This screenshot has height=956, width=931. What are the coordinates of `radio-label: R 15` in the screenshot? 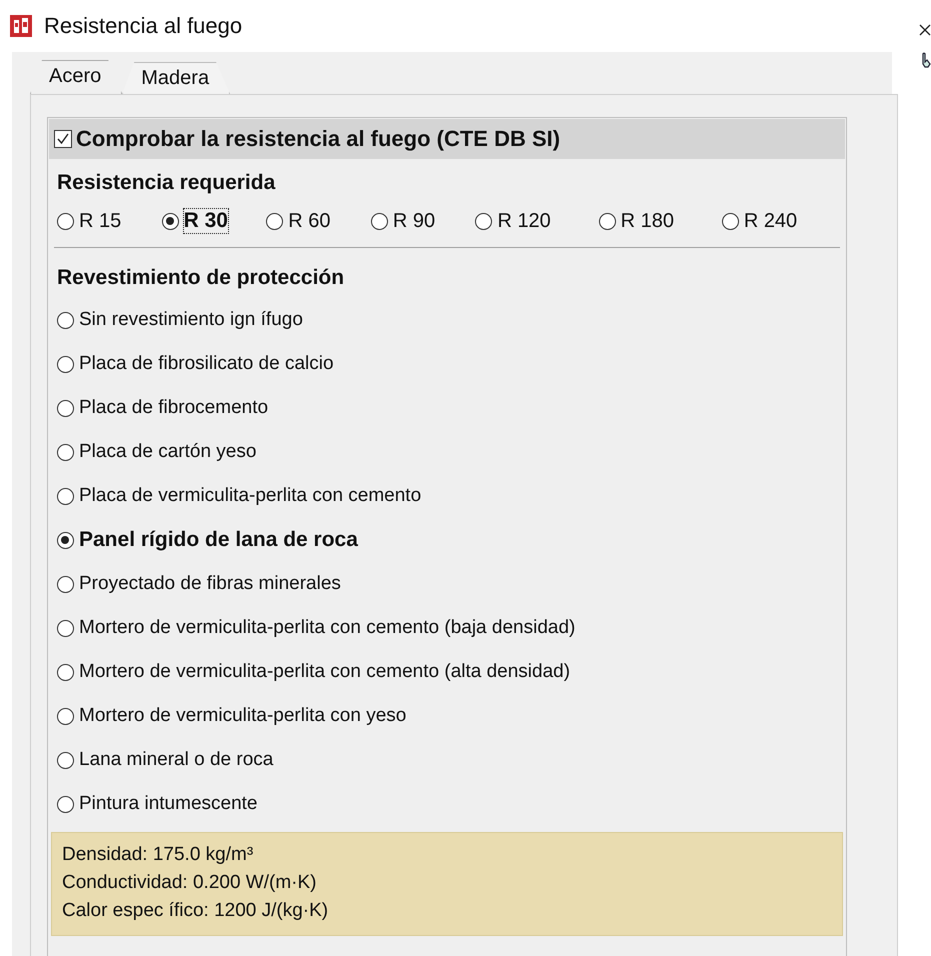 It's located at (100, 221).